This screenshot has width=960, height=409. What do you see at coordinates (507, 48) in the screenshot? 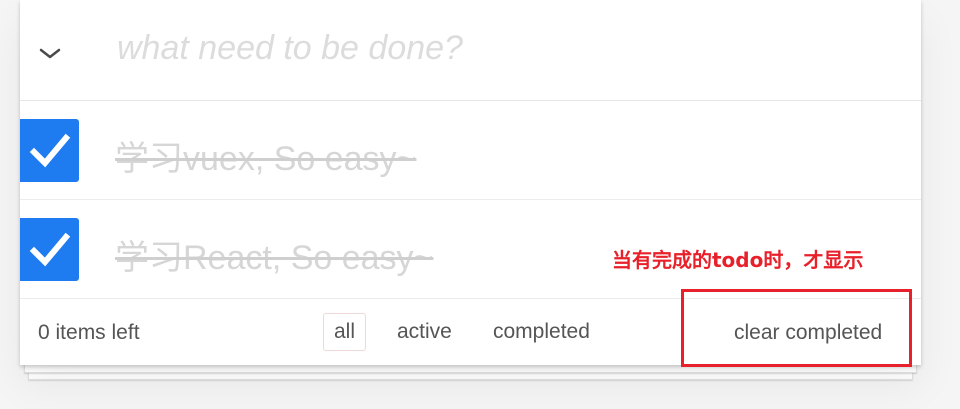
I see `new-todo-input` at bounding box center [507, 48].